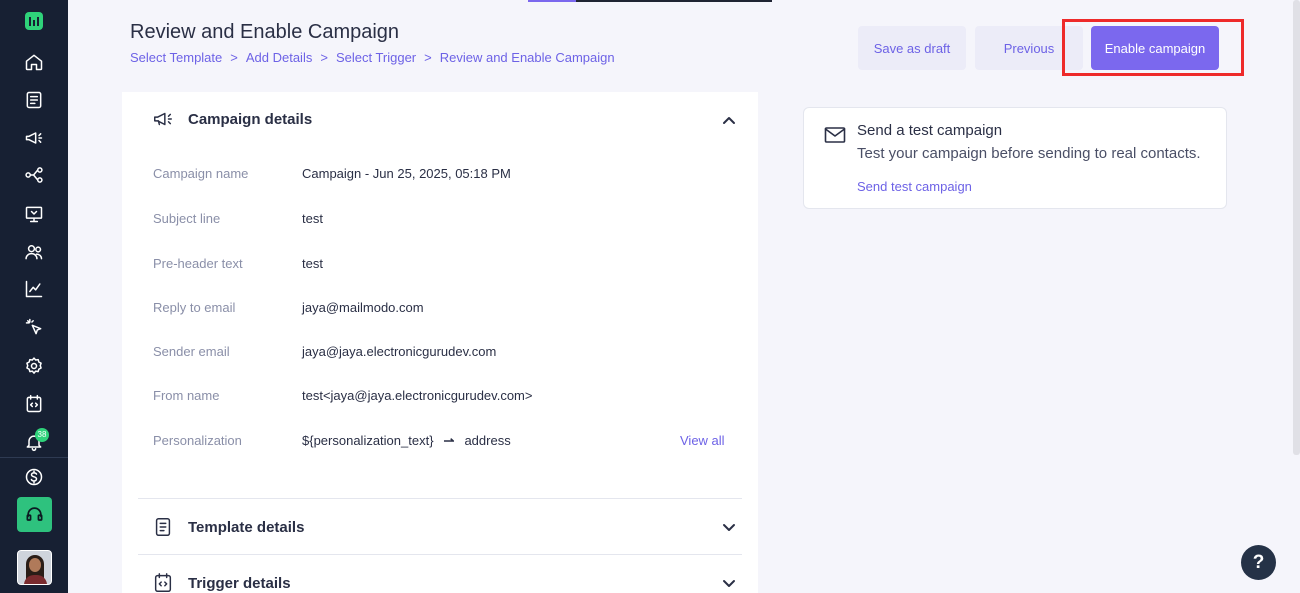 The width and height of the screenshot is (1300, 593). I want to click on detail-value: test<jaya@jaya.electronicgurudev.com>, so click(417, 395).